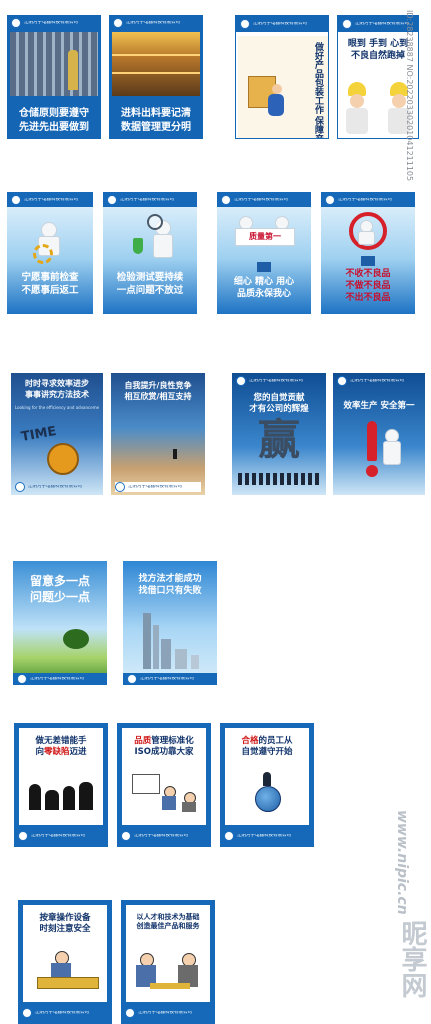 Image resolution: width=431 pixels, height=1024 pixels. I want to click on slogan-line: 找借口只有失败, so click(170, 591).